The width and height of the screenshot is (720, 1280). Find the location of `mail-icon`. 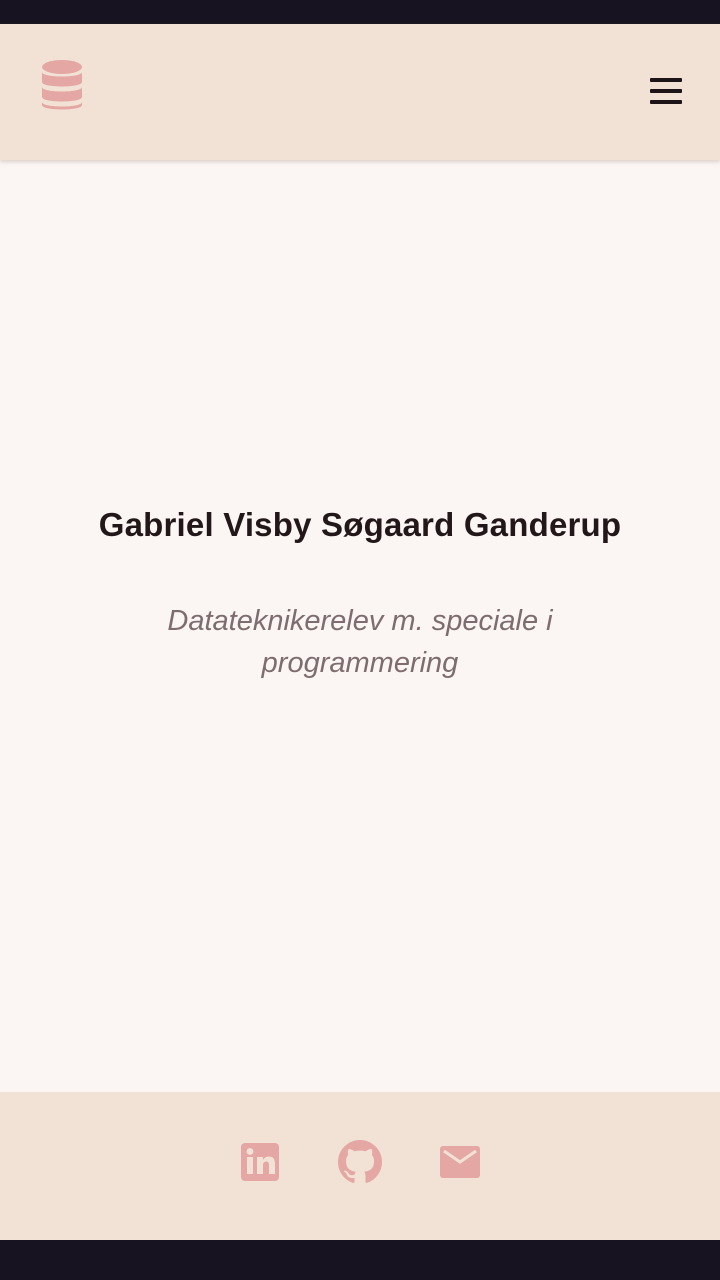

mail-icon is located at coordinates (460, 1162).